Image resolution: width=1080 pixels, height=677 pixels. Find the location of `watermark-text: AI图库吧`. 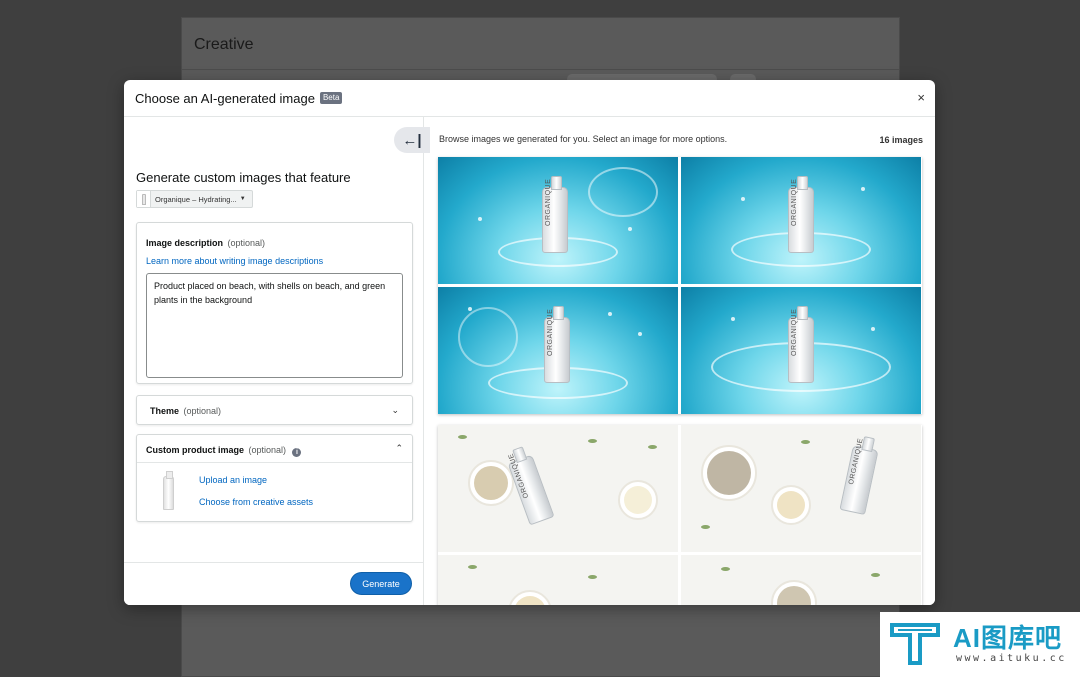

watermark-text: AI图库吧 is located at coordinates (1008, 638).